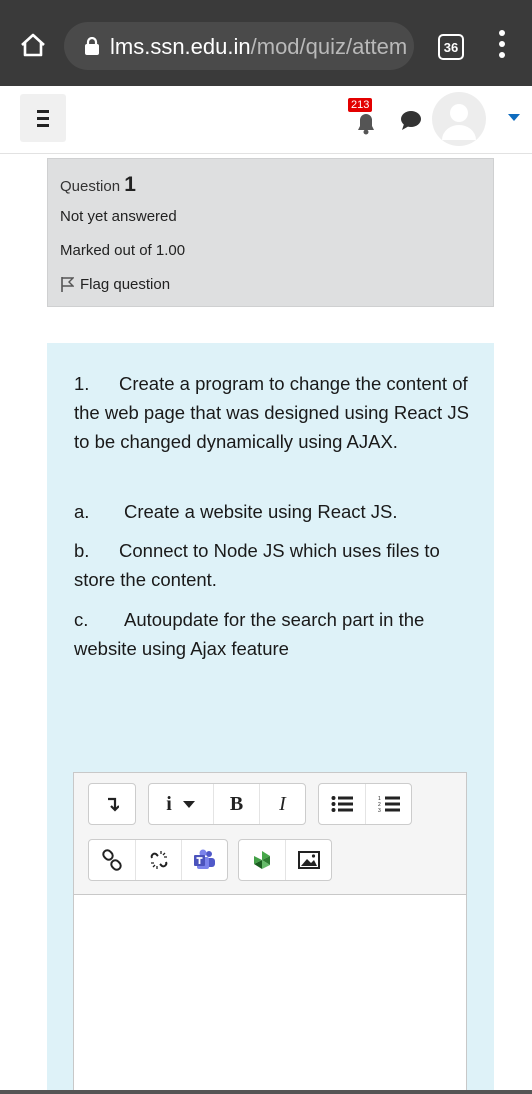 The image size is (532, 1094). What do you see at coordinates (379, 810) in the screenshot?
I see `svg-text: 3` at bounding box center [379, 810].